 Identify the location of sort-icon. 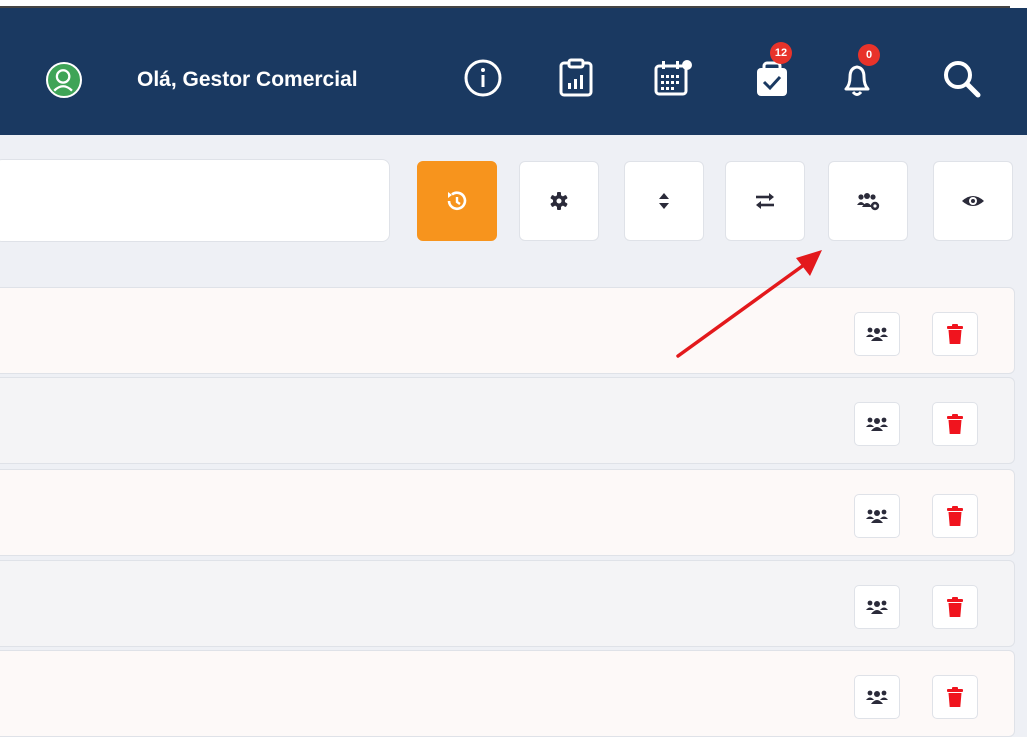
(664, 201).